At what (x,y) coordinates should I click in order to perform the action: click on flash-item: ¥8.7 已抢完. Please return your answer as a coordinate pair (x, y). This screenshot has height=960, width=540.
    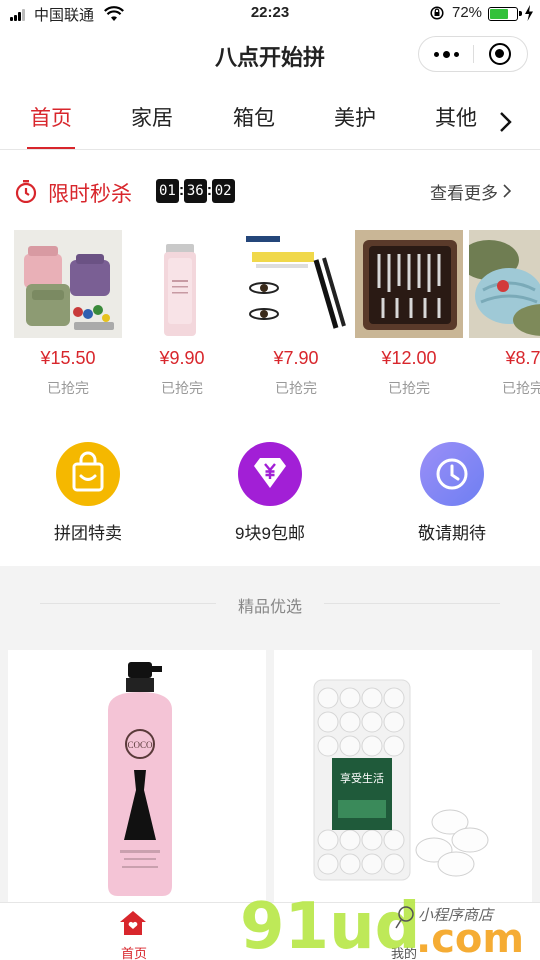
    Looking at the image, I should click on (504, 318).